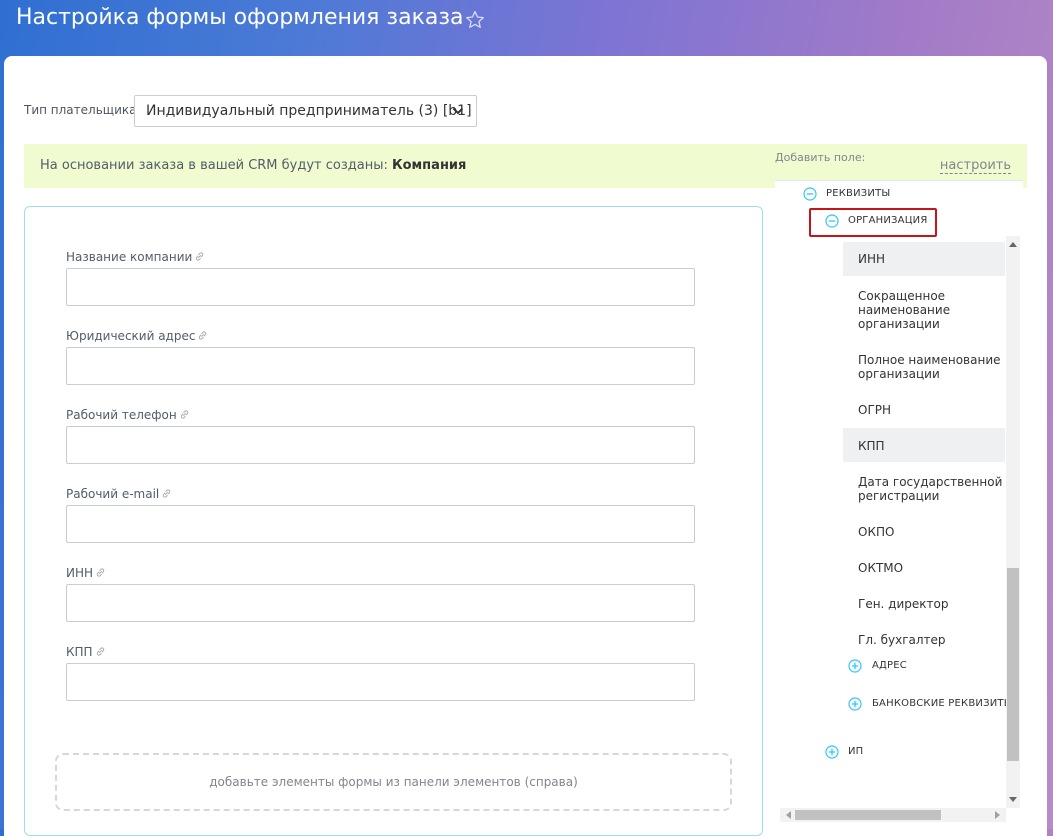  Describe the element at coordinates (924, 367) in the screenshot. I see `tree-item-full-name: Полное наименование организации` at that location.